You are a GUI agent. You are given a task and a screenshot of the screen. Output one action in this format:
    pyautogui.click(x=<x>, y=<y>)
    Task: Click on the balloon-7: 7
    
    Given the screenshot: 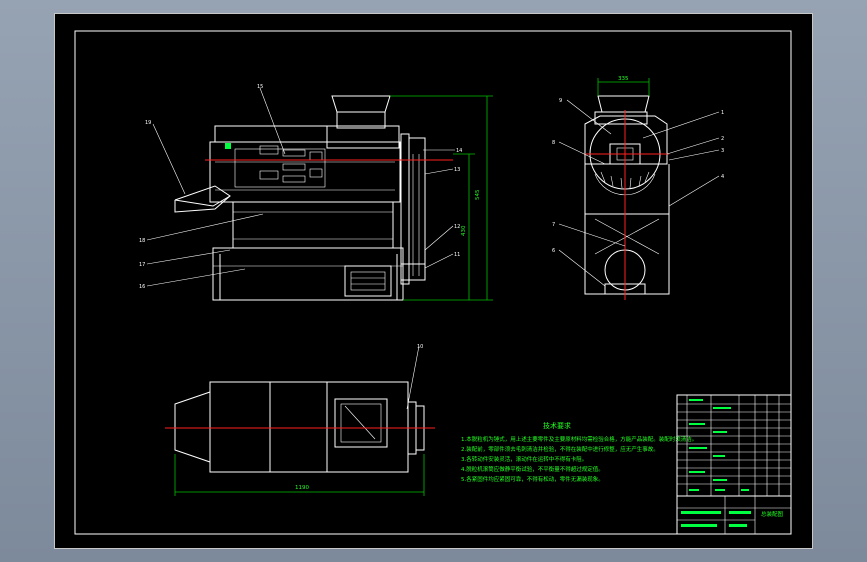 What is the action you would take?
    pyautogui.click(x=553, y=225)
    